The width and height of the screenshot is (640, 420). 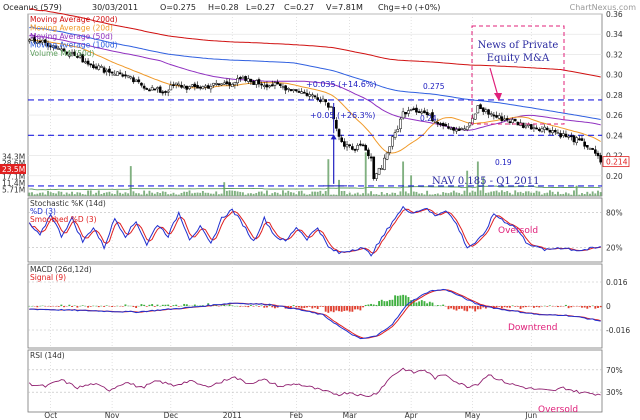 What do you see at coordinates (614, 213) in the screenshot?
I see `stoch-tick-0: 80%` at bounding box center [614, 213].